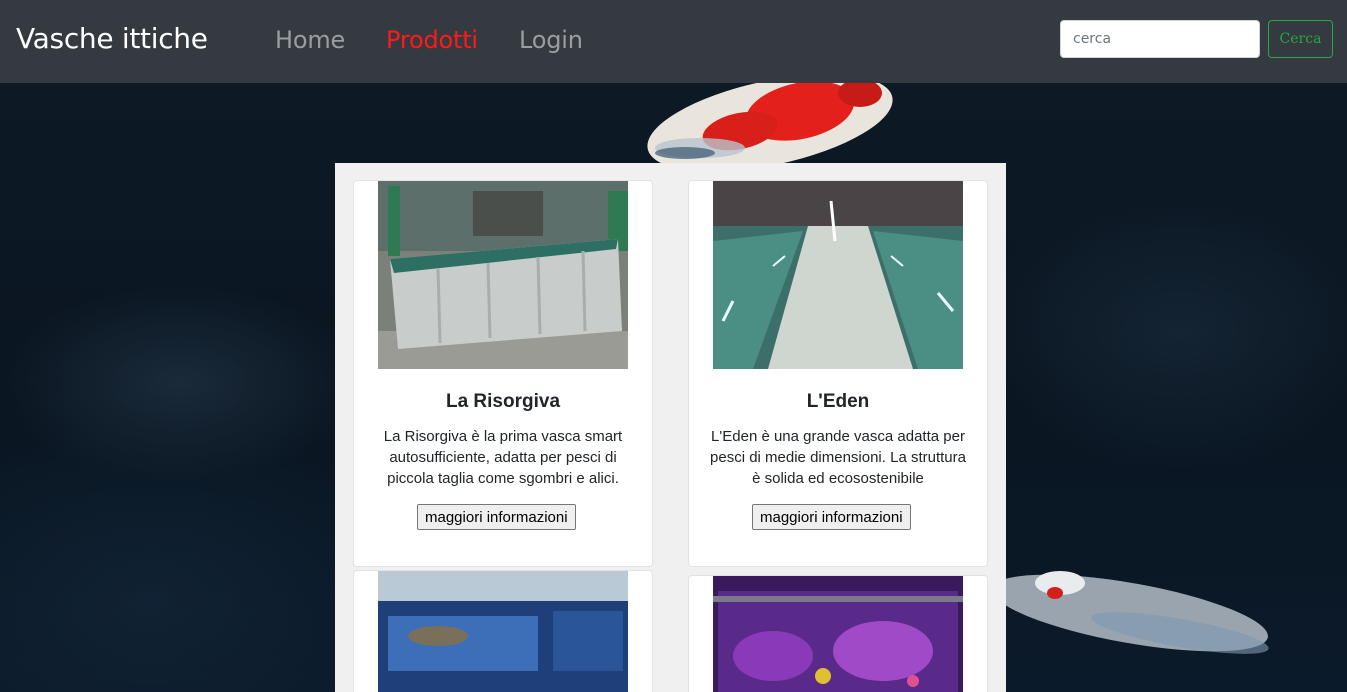 This screenshot has width=1347, height=692. Describe the element at coordinates (1160, 39) in the screenshot. I see `search-input` at that location.